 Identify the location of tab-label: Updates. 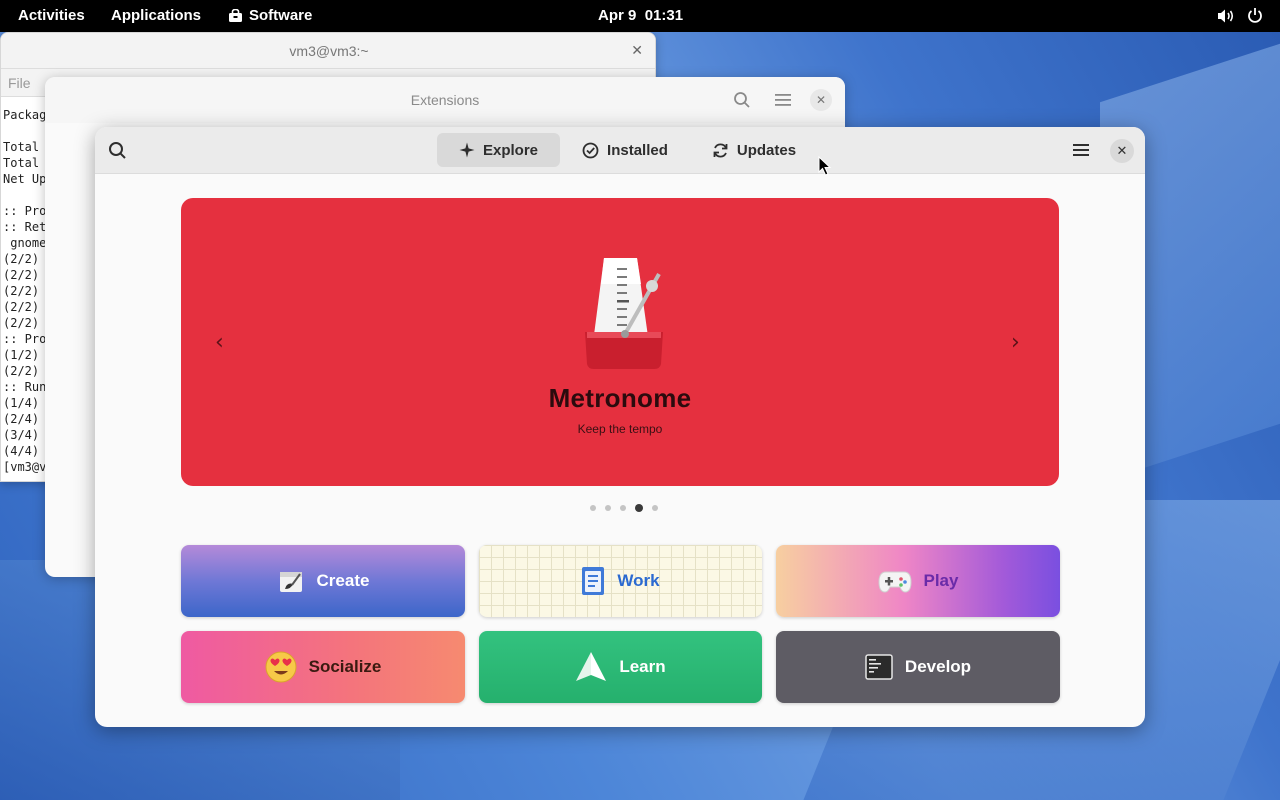
(766, 150).